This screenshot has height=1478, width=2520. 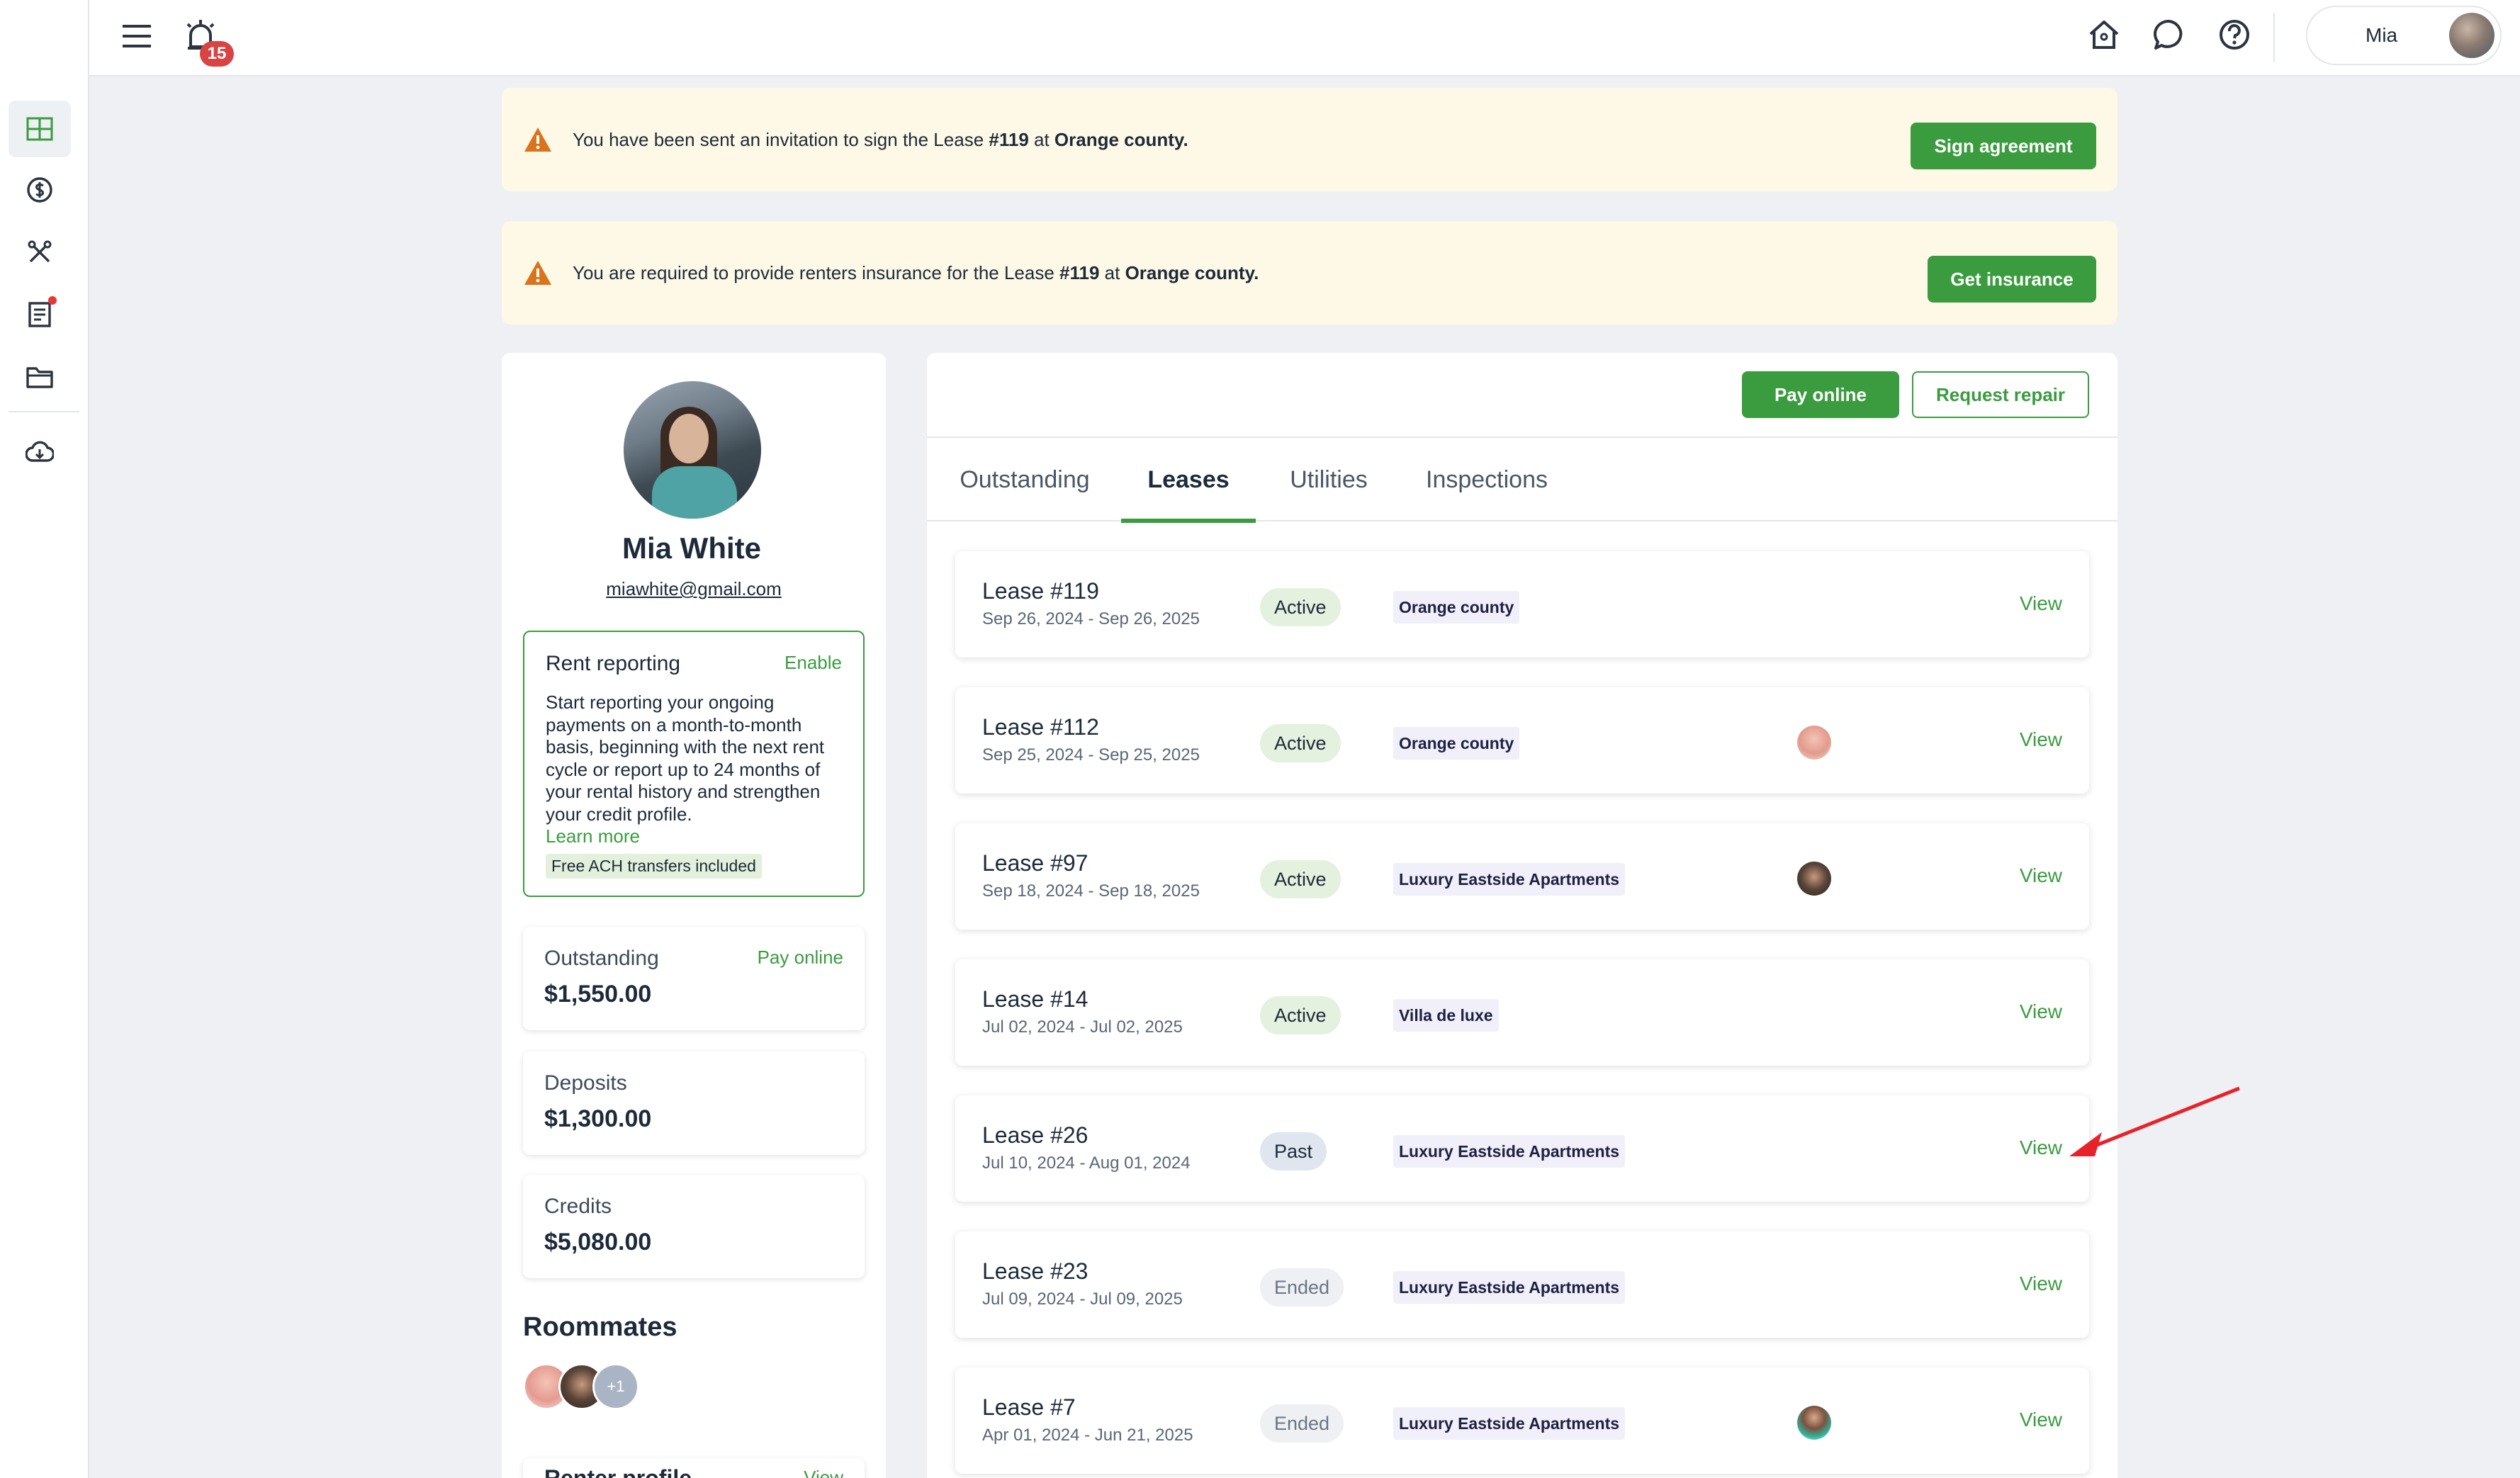 I want to click on lease-name: Lease #112, so click(x=1040, y=727).